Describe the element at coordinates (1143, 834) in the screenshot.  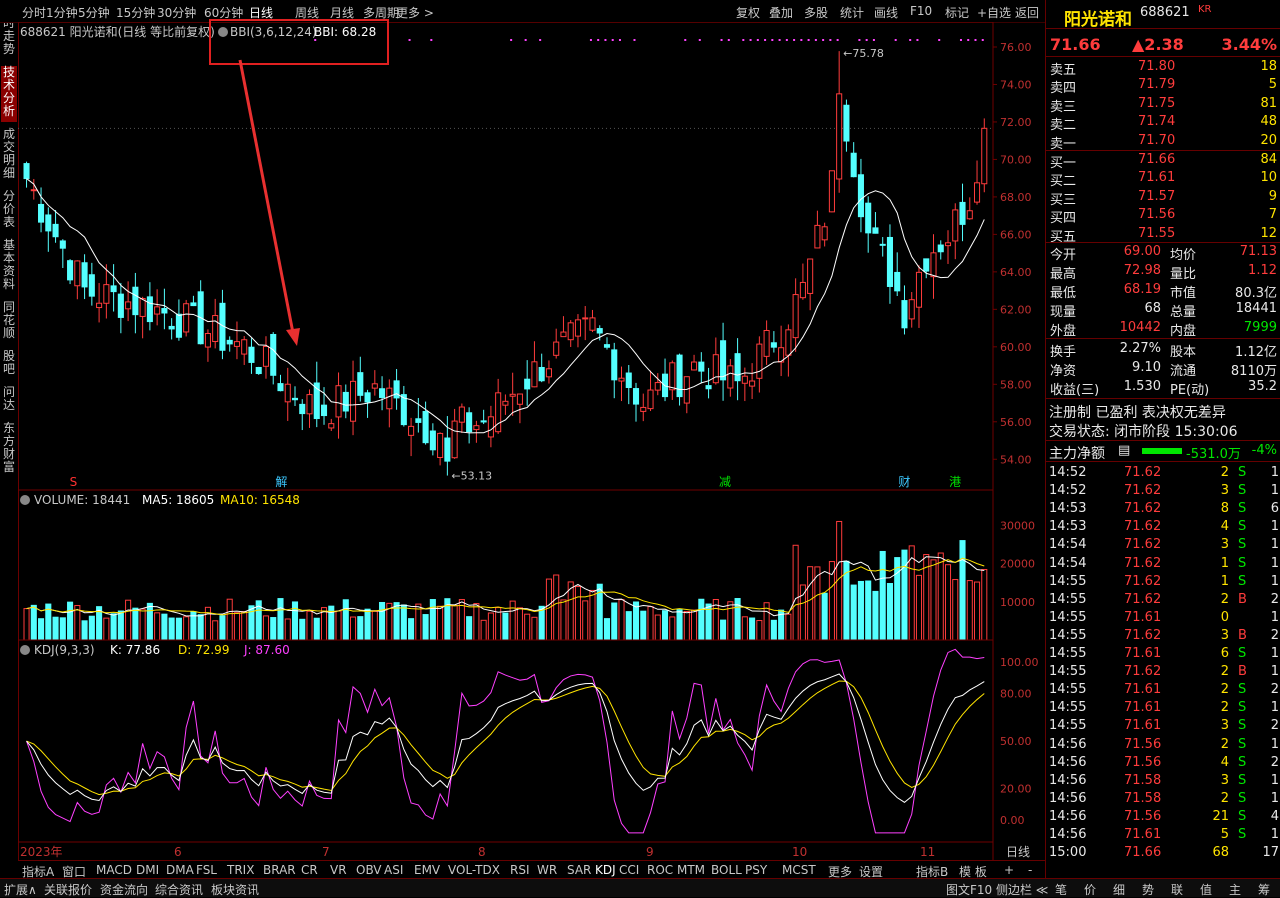
I see `tick-price: 71.61` at that location.